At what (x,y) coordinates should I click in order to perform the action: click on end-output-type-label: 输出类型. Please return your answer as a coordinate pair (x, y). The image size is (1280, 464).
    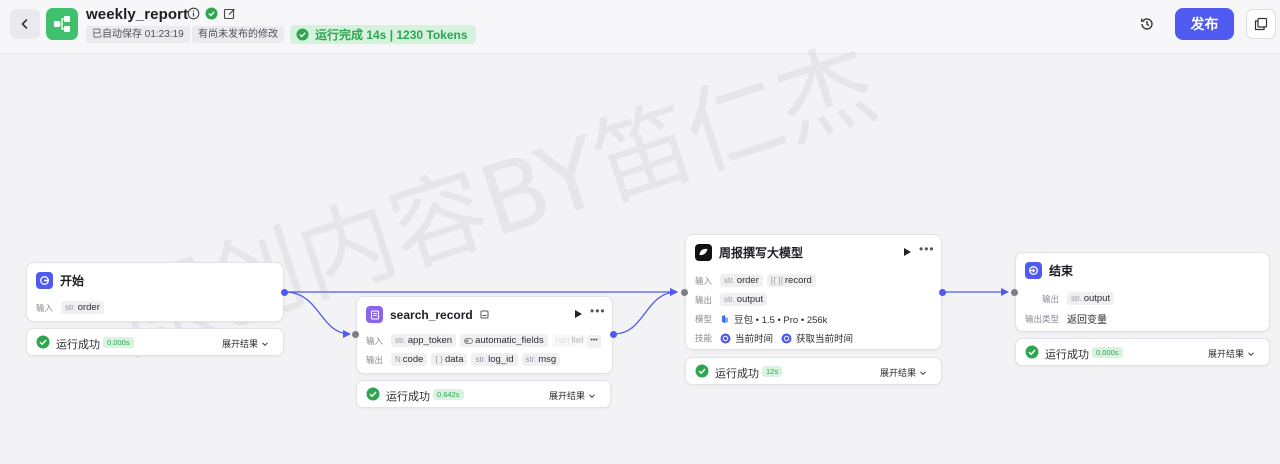
    Looking at the image, I should click on (1042, 318).